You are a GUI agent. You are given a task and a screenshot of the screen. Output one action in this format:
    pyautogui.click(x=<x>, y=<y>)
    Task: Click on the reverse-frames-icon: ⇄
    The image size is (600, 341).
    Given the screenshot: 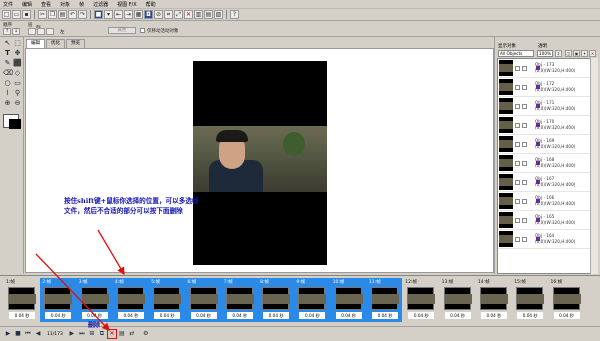 What is the action you would take?
    pyautogui.click(x=132, y=334)
    